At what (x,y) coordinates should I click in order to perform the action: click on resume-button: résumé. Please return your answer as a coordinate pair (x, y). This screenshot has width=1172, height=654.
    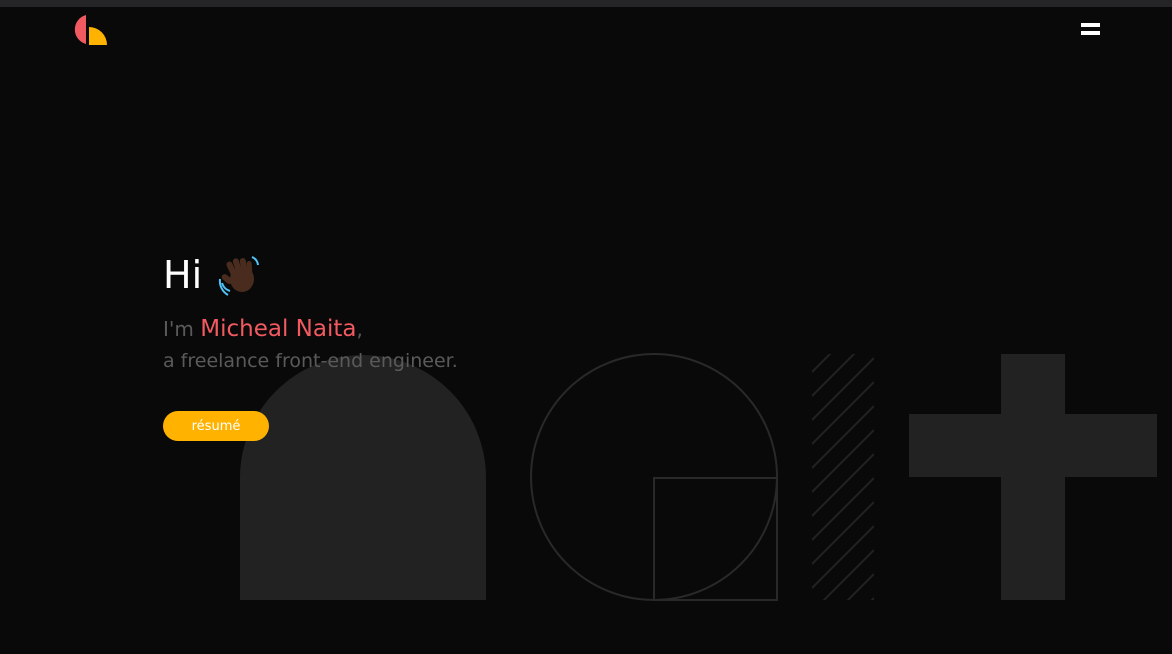
    Looking at the image, I should click on (216, 426).